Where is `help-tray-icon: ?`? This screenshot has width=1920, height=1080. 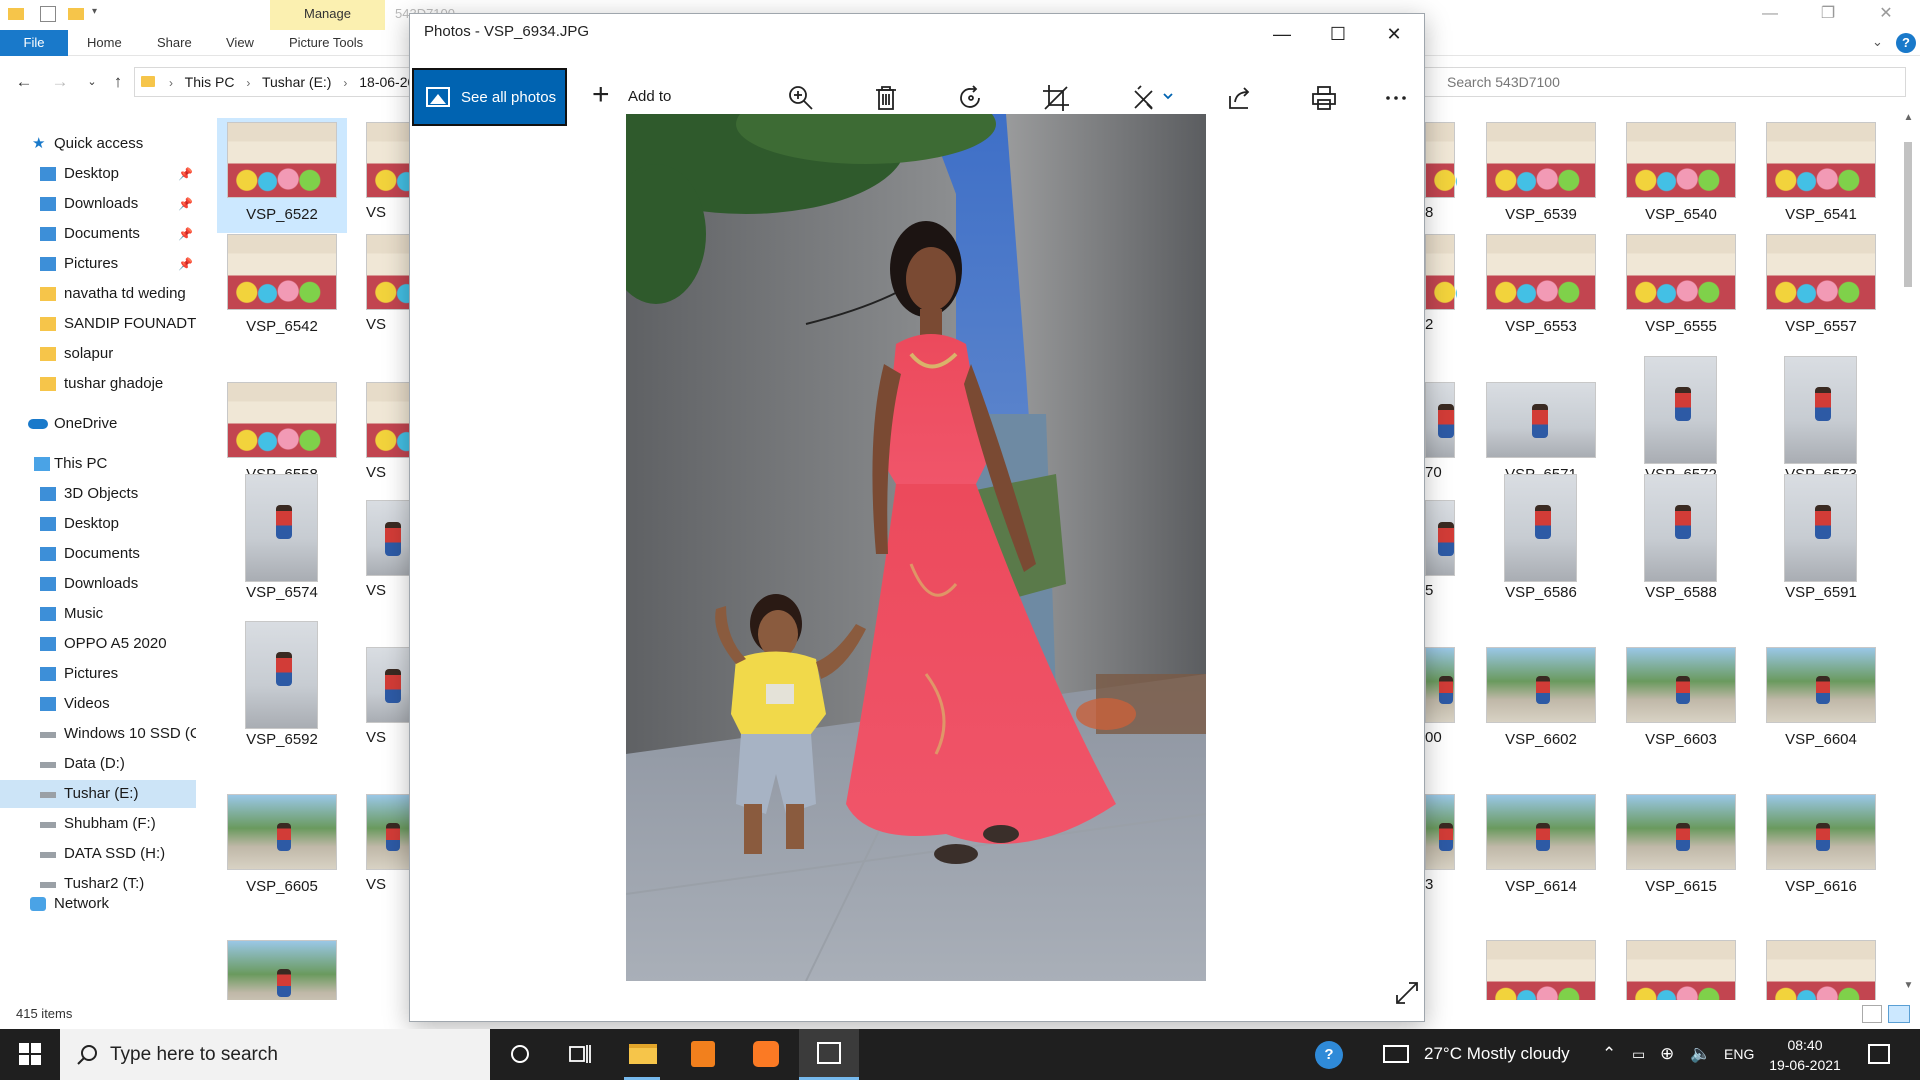 help-tray-icon: ? is located at coordinates (1329, 1055).